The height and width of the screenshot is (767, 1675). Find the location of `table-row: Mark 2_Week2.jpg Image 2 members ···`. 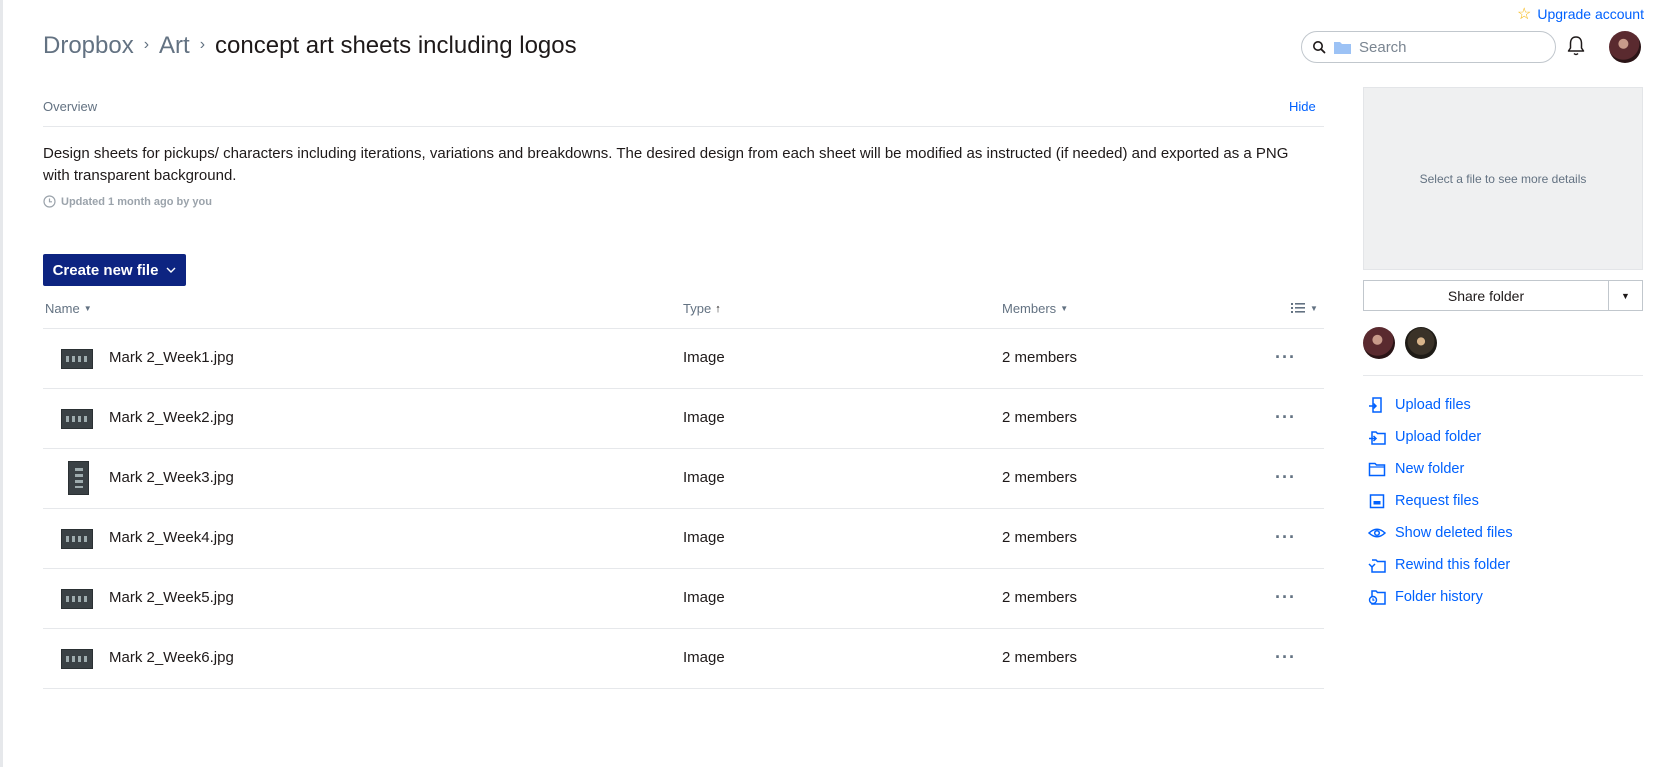

table-row: Mark 2_Week2.jpg Image 2 members ··· is located at coordinates (683, 419).